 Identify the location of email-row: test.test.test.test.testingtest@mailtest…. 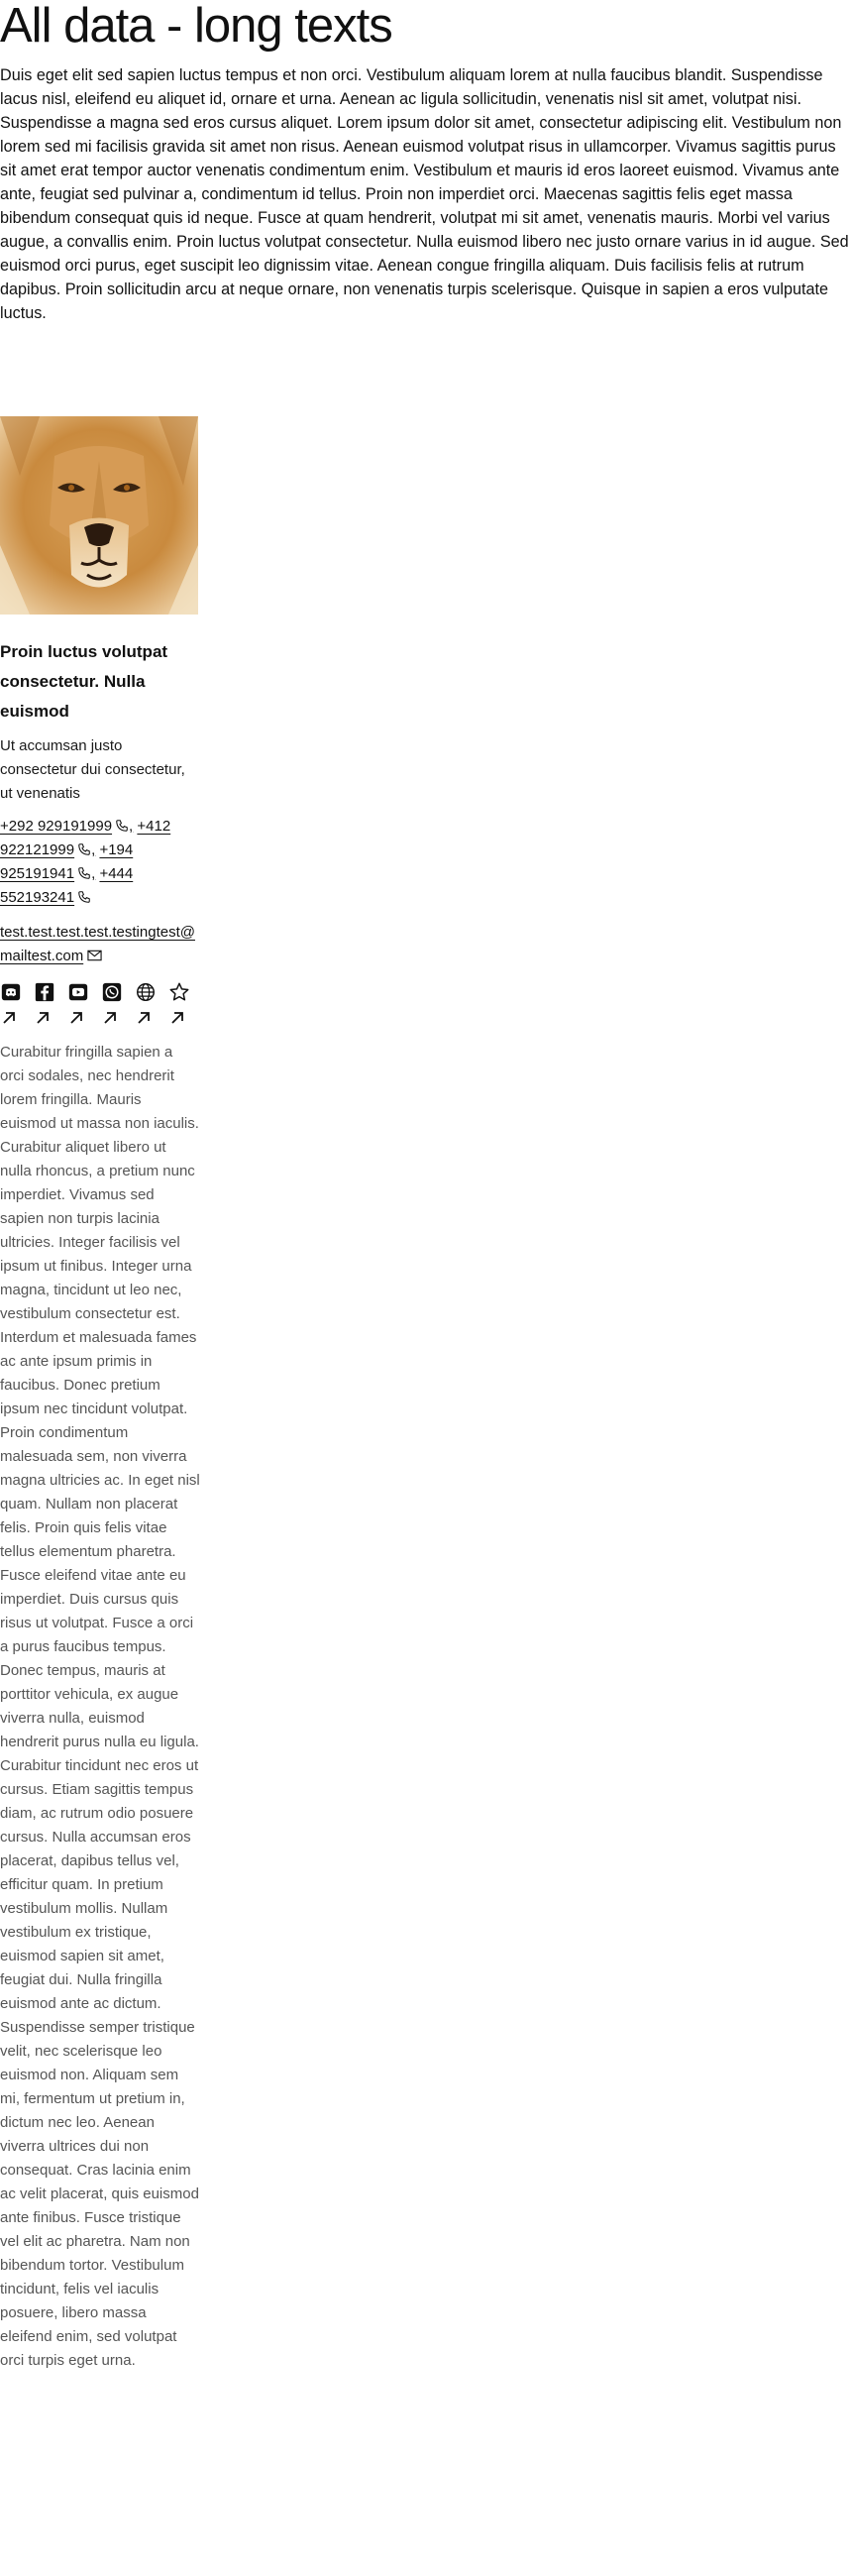
(99, 944).